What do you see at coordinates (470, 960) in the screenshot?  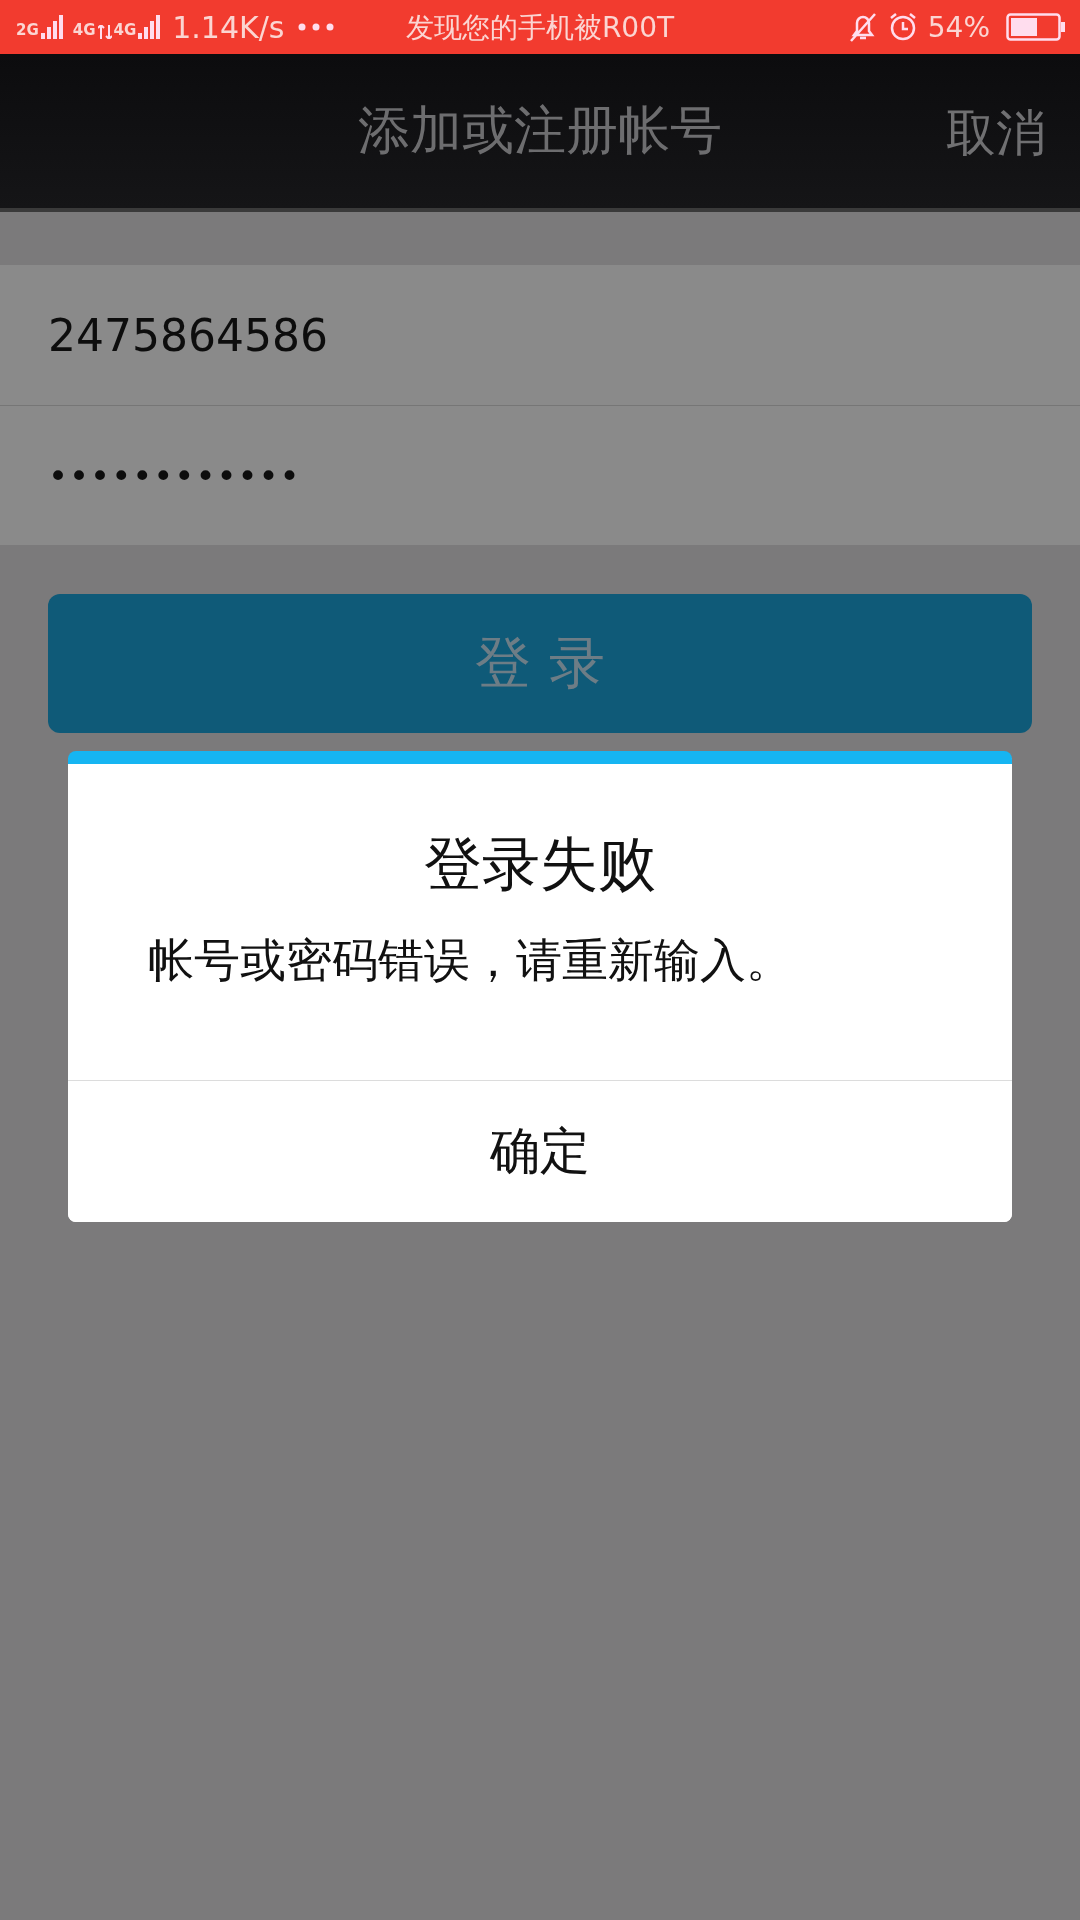 I see `dialog-message: 帐号或密码错误，请重新输入。` at bounding box center [470, 960].